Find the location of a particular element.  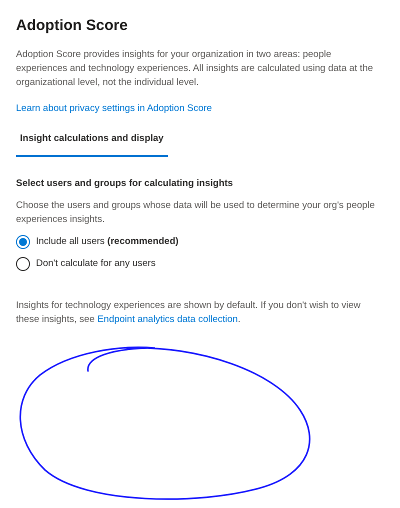

privacy-link: Learn about privacy settings in Adoption Score is located at coordinates (114, 109).